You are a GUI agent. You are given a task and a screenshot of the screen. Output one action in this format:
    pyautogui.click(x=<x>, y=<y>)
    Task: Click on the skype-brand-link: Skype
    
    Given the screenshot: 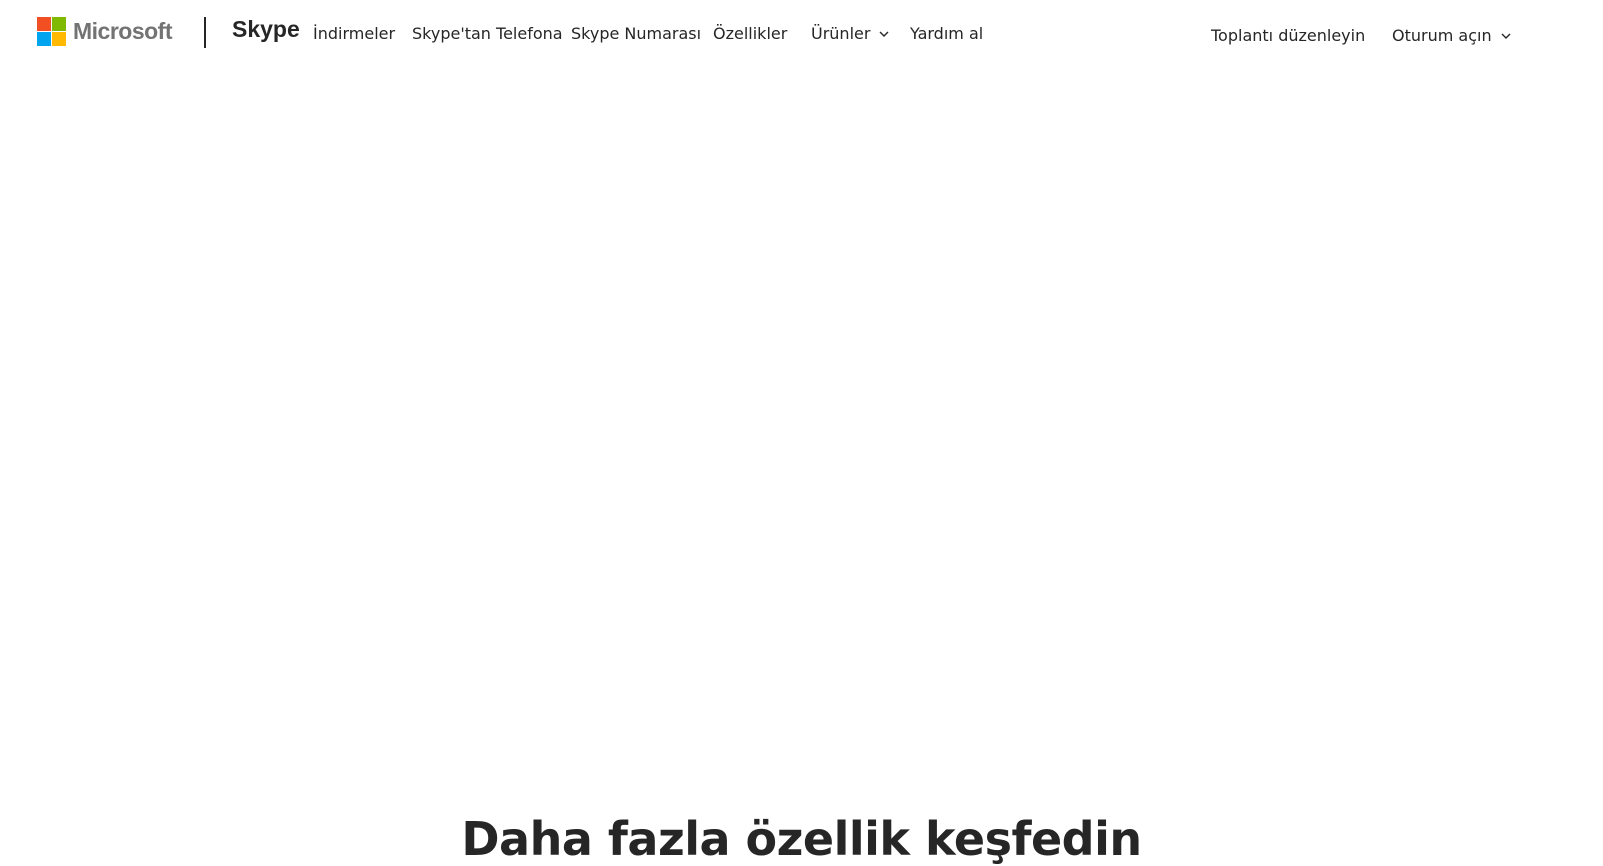 What is the action you would take?
    pyautogui.click(x=266, y=29)
    